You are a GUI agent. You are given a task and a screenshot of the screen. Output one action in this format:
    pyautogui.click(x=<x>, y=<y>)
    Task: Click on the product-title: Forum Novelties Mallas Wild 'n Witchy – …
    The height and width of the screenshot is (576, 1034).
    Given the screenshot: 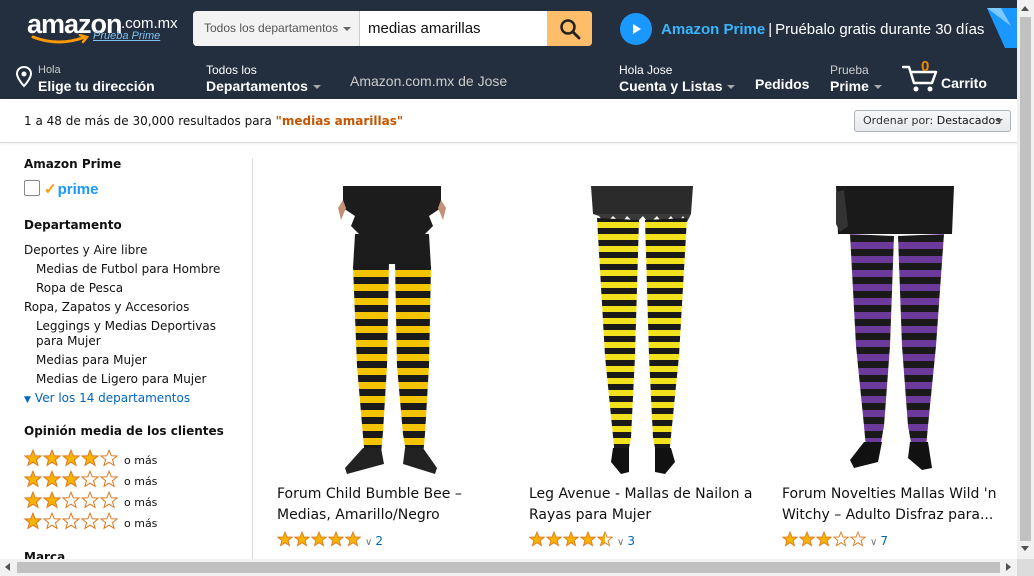 What is the action you would take?
    pyautogui.click(x=899, y=505)
    